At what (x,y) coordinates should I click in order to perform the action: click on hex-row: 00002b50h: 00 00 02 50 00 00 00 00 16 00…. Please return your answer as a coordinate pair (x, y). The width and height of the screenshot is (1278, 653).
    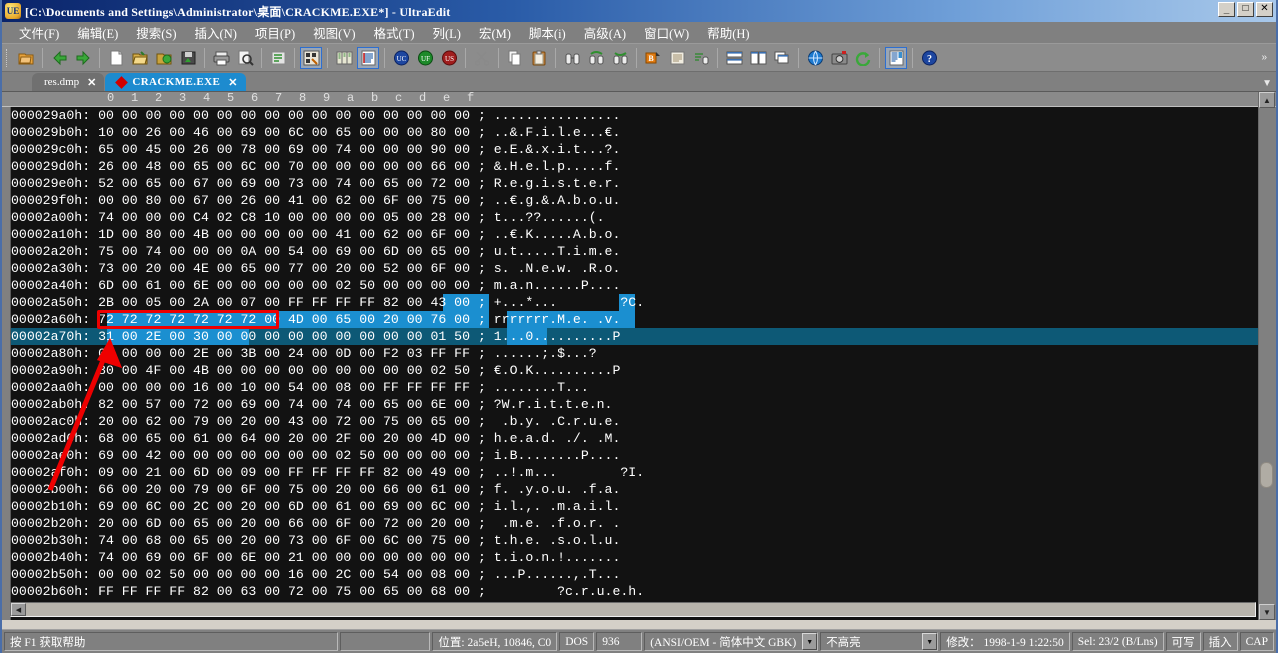
    Looking at the image, I should click on (634, 574).